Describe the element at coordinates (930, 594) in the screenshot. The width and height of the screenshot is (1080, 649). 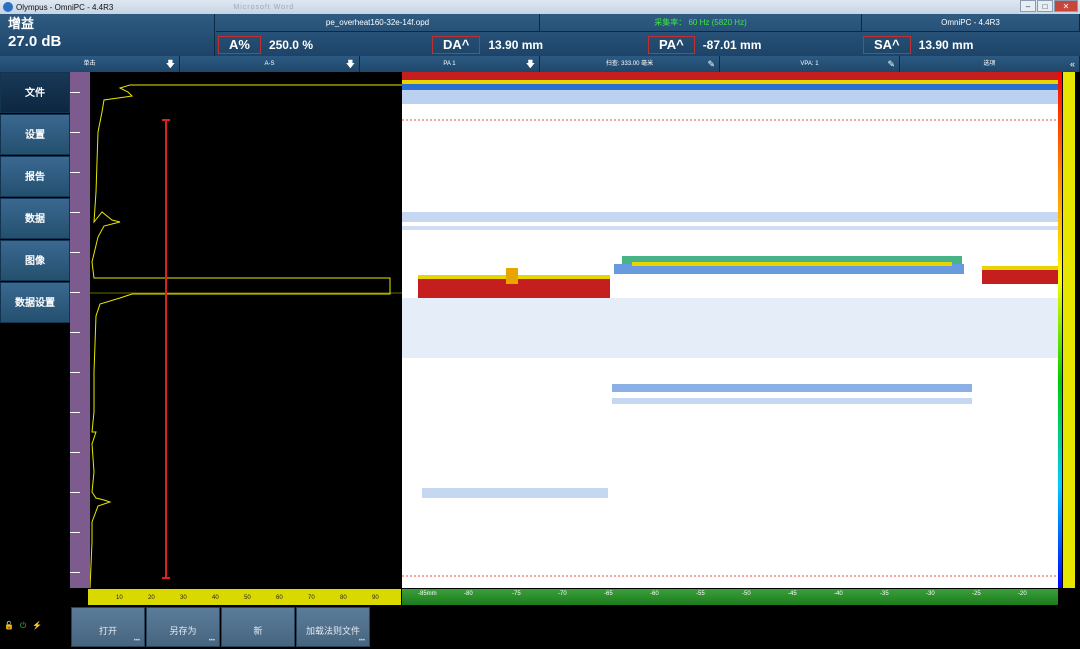
I see `ruler-tick-label: -30` at that location.